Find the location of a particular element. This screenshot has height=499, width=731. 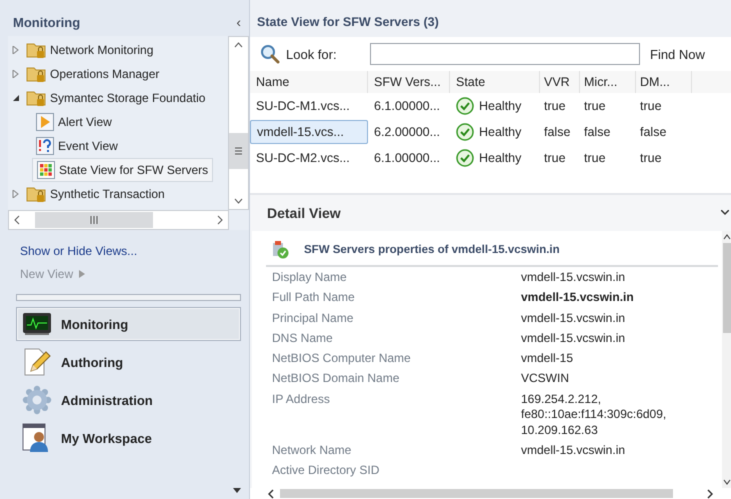

navigation-button: Administration is located at coordinates (128, 400).